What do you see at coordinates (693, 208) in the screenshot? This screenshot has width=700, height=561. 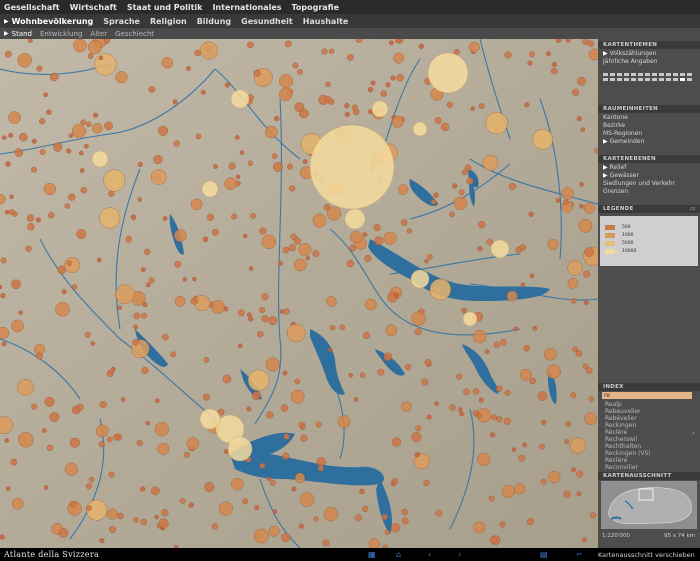 I see `collapse-icon: ▭` at bounding box center [693, 208].